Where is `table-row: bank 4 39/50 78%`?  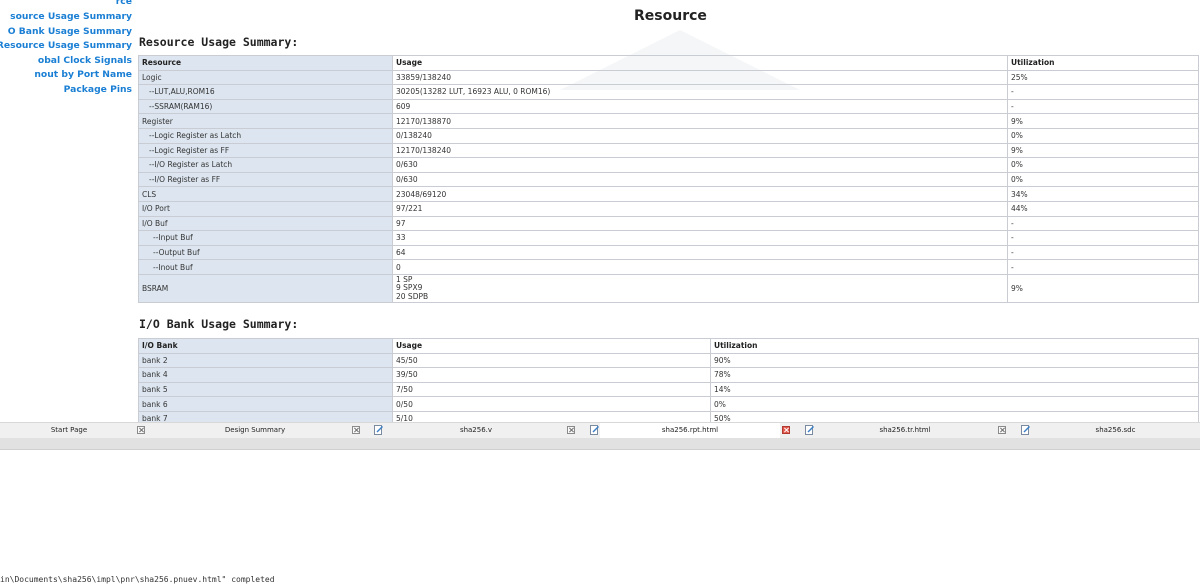 table-row: bank 4 39/50 78% is located at coordinates (668, 375).